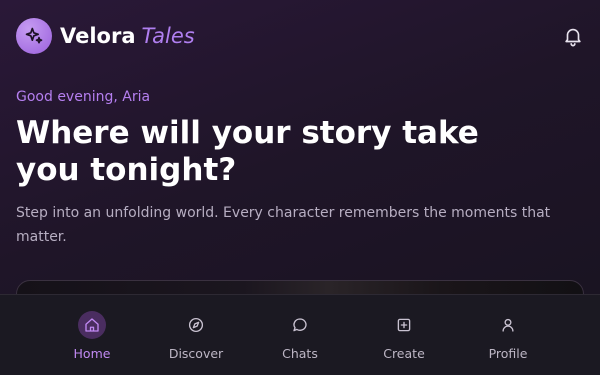 This screenshot has width=600, height=375. Describe the element at coordinates (34, 36) in the screenshot. I see `sparkle-icon` at that location.